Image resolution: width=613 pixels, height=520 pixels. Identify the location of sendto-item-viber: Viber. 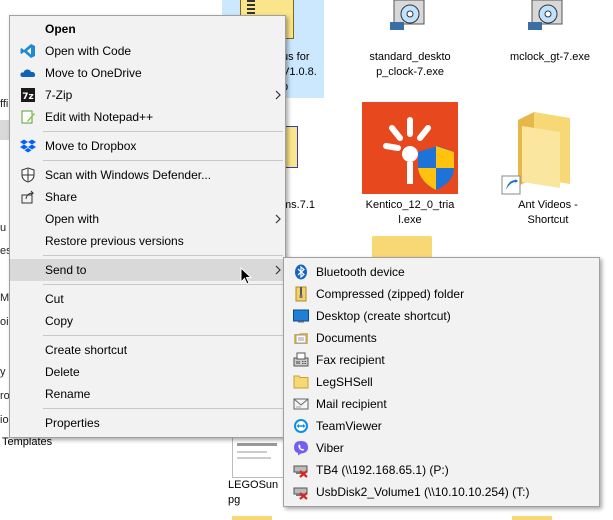
(441, 448).